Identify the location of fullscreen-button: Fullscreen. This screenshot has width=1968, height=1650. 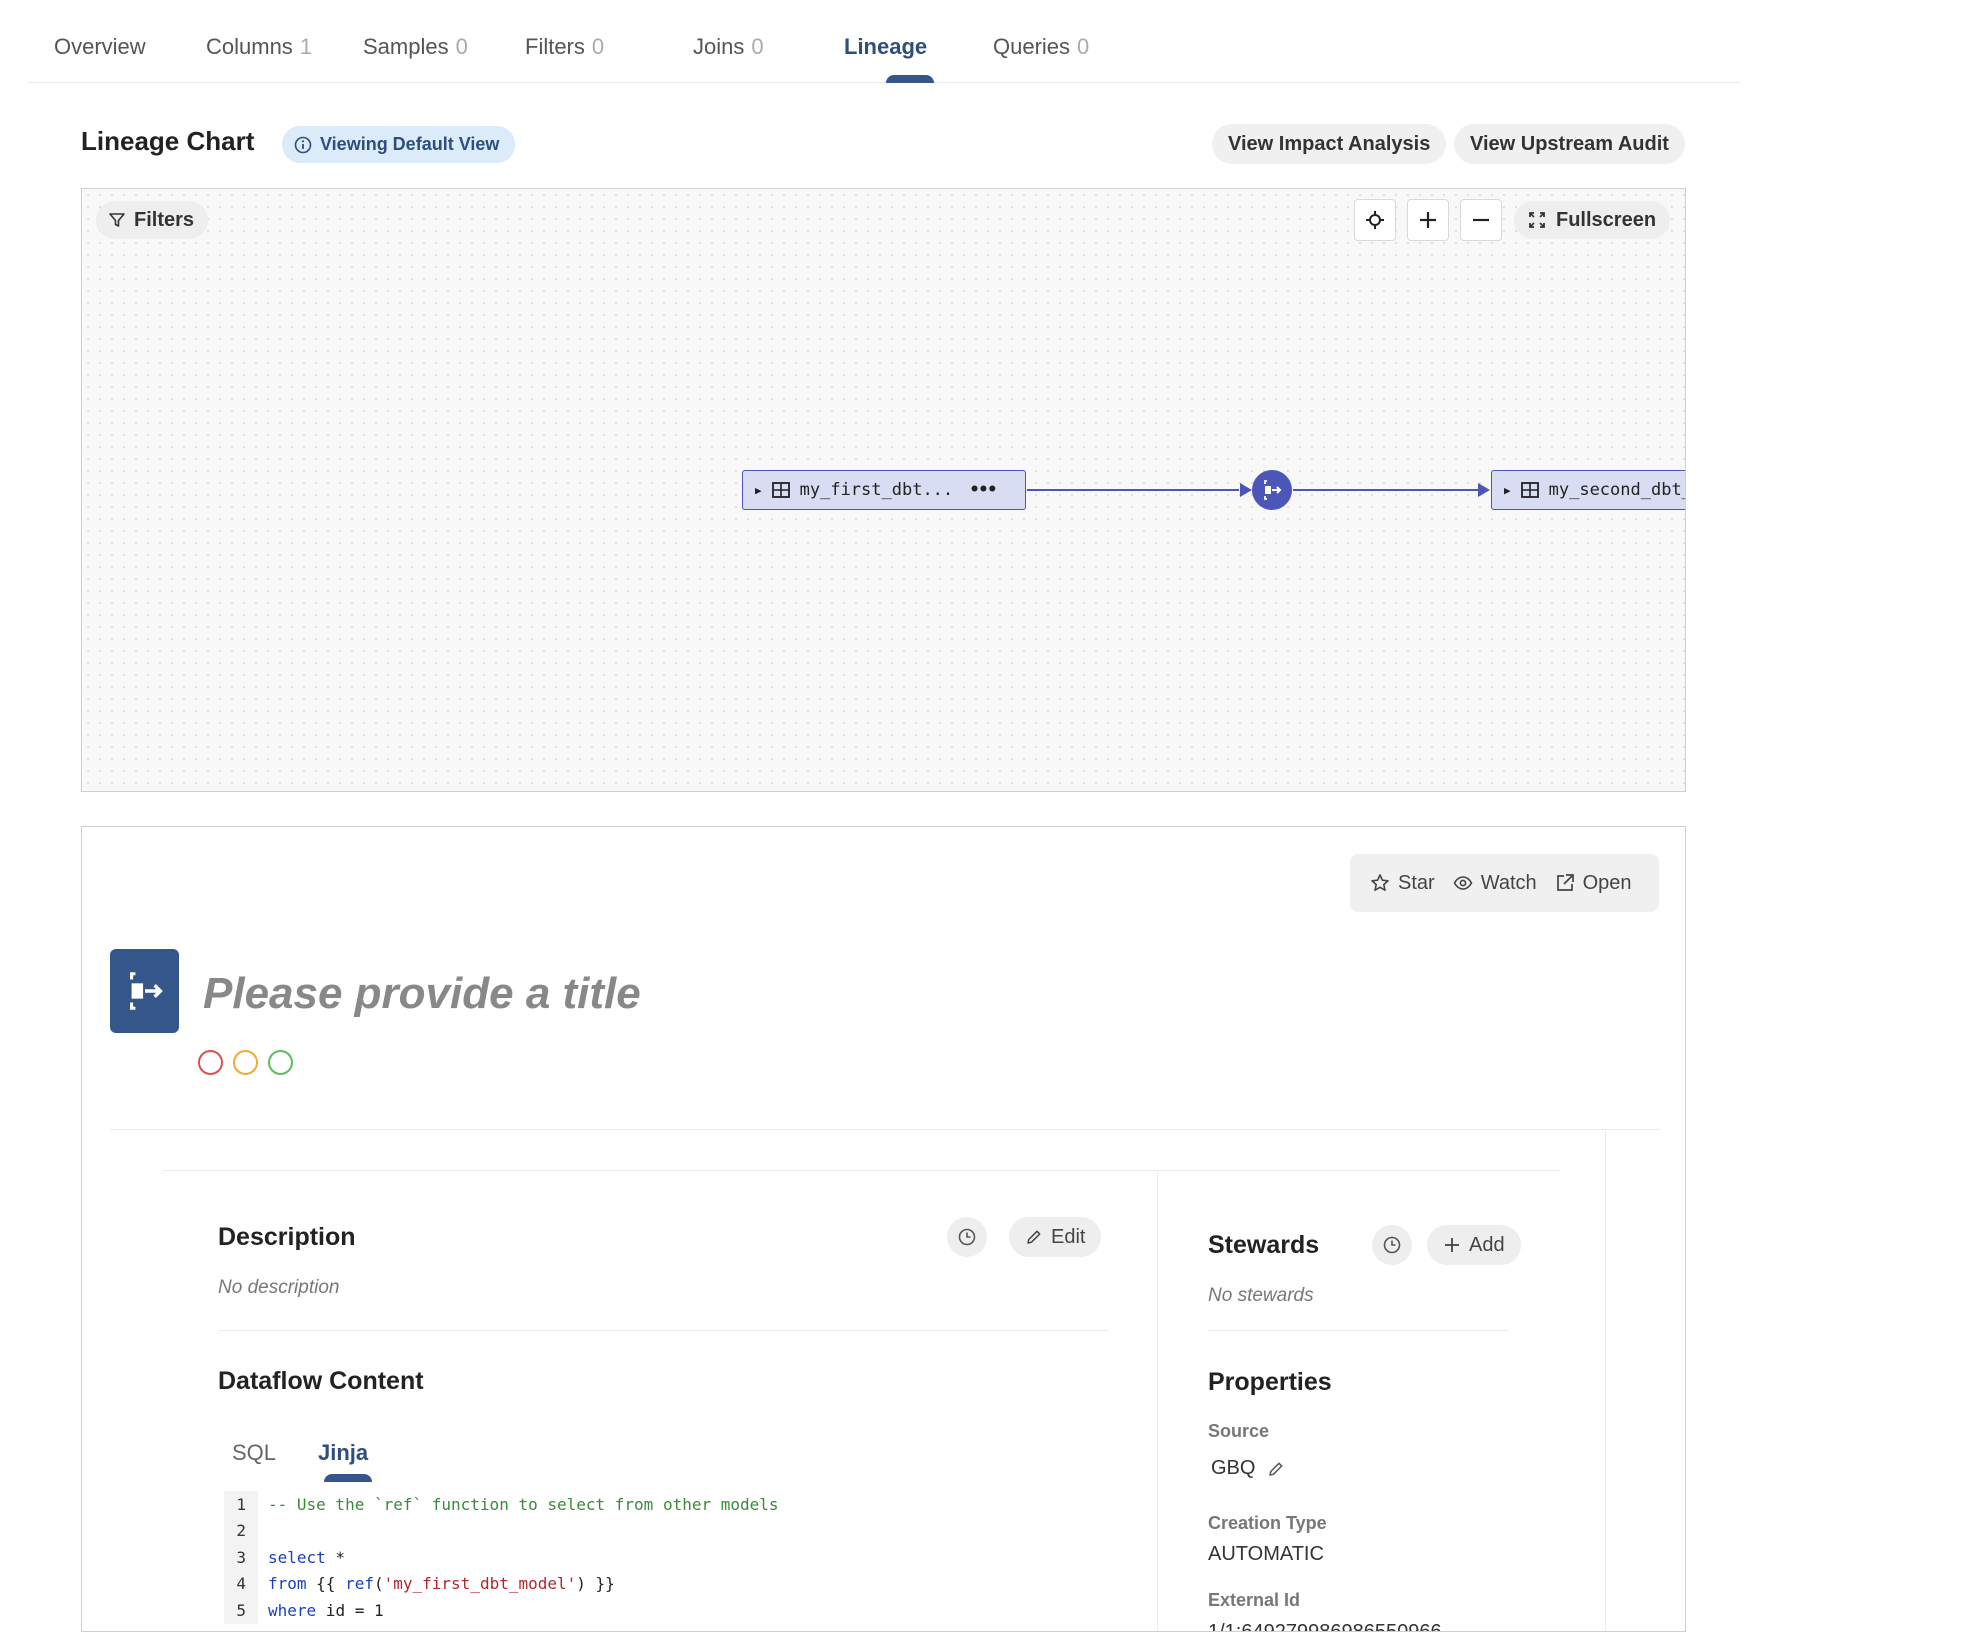
(1592, 220).